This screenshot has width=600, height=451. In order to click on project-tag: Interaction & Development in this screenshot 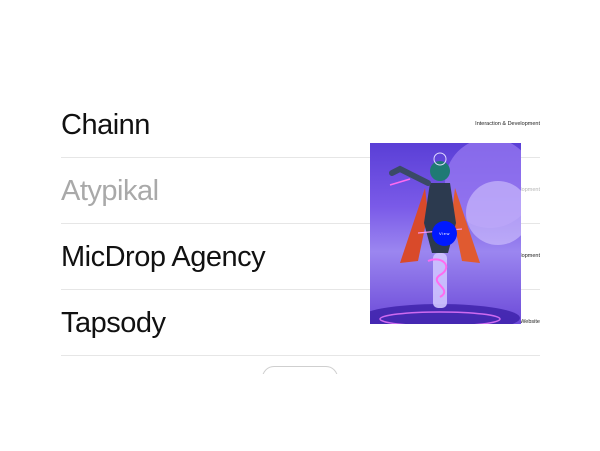, I will do `click(507, 124)`.